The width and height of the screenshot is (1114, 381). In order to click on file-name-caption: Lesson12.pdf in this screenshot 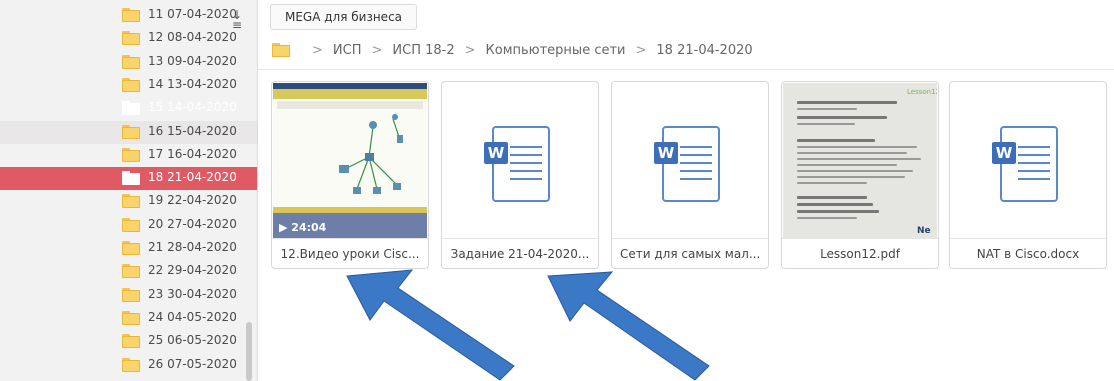, I will do `click(860, 253)`.